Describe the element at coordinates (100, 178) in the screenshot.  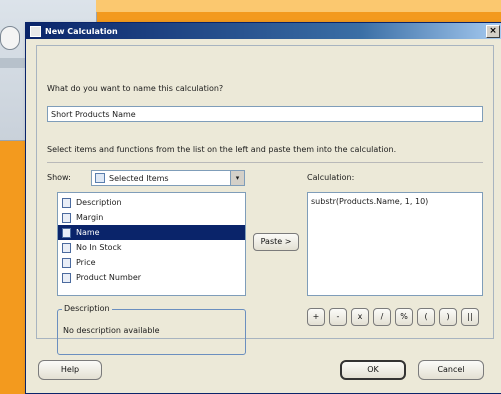
I see `items-icon` at that location.